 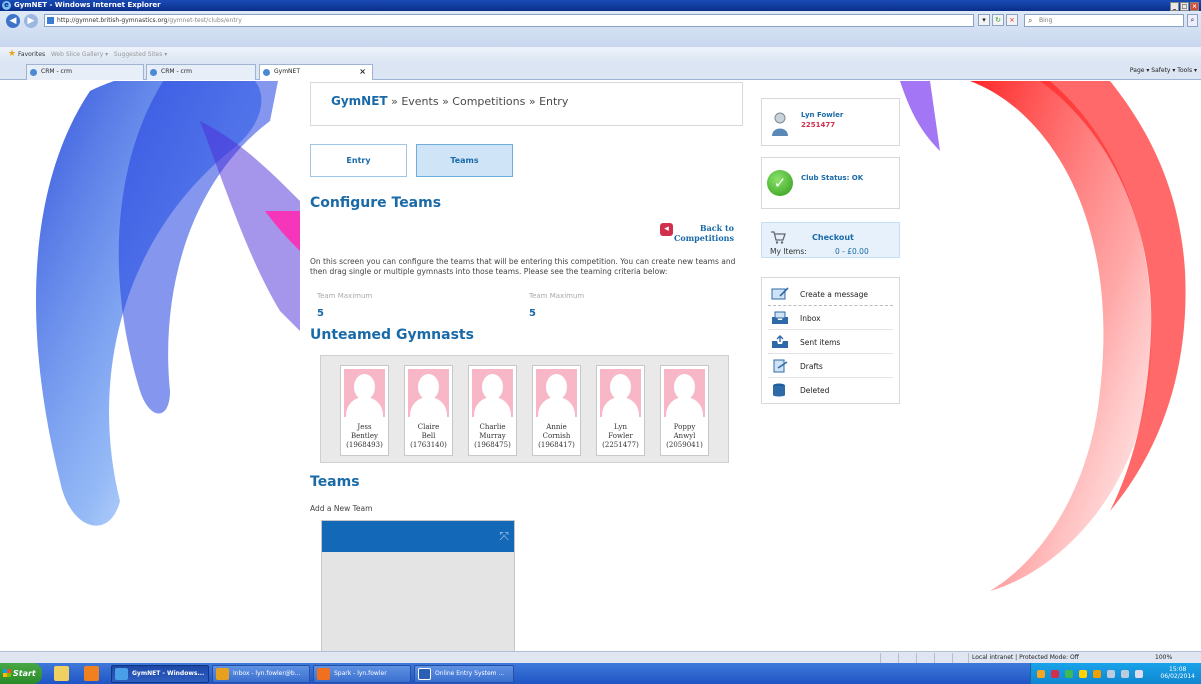 I want to click on forward-button: ▶, so click(x=31, y=21).